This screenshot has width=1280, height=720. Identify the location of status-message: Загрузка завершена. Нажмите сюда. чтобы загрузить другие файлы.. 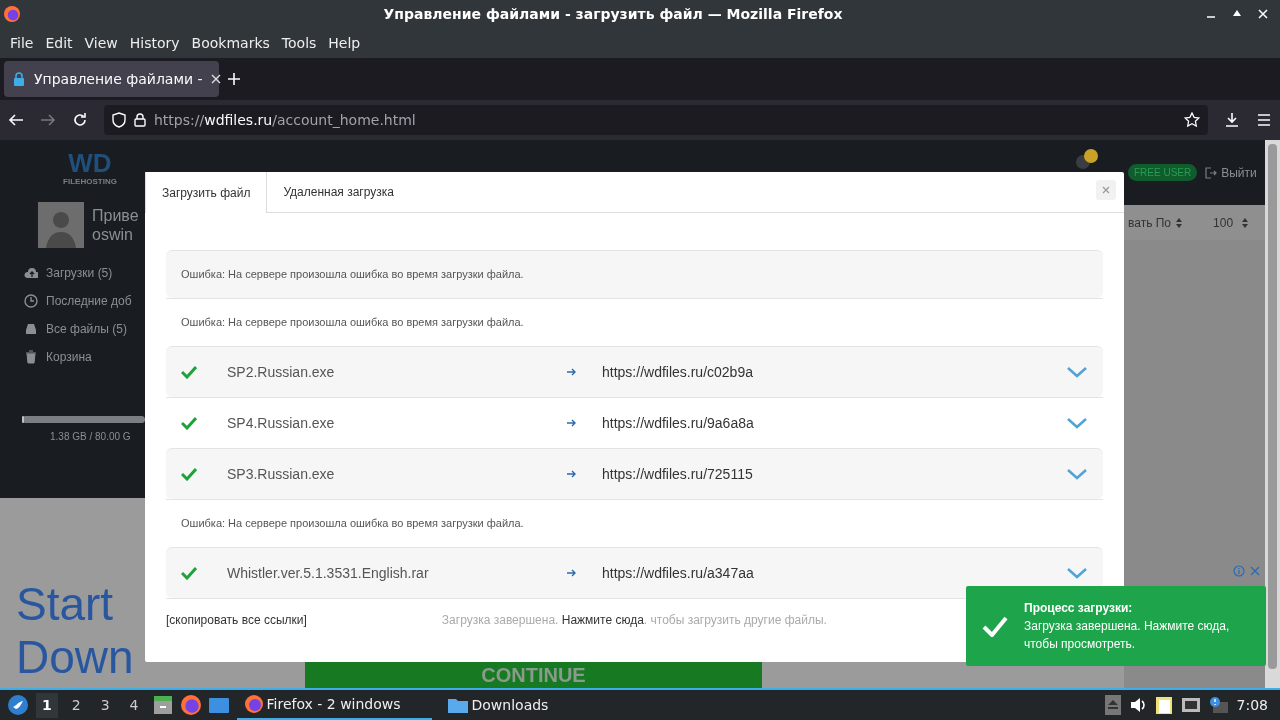
(634, 620).